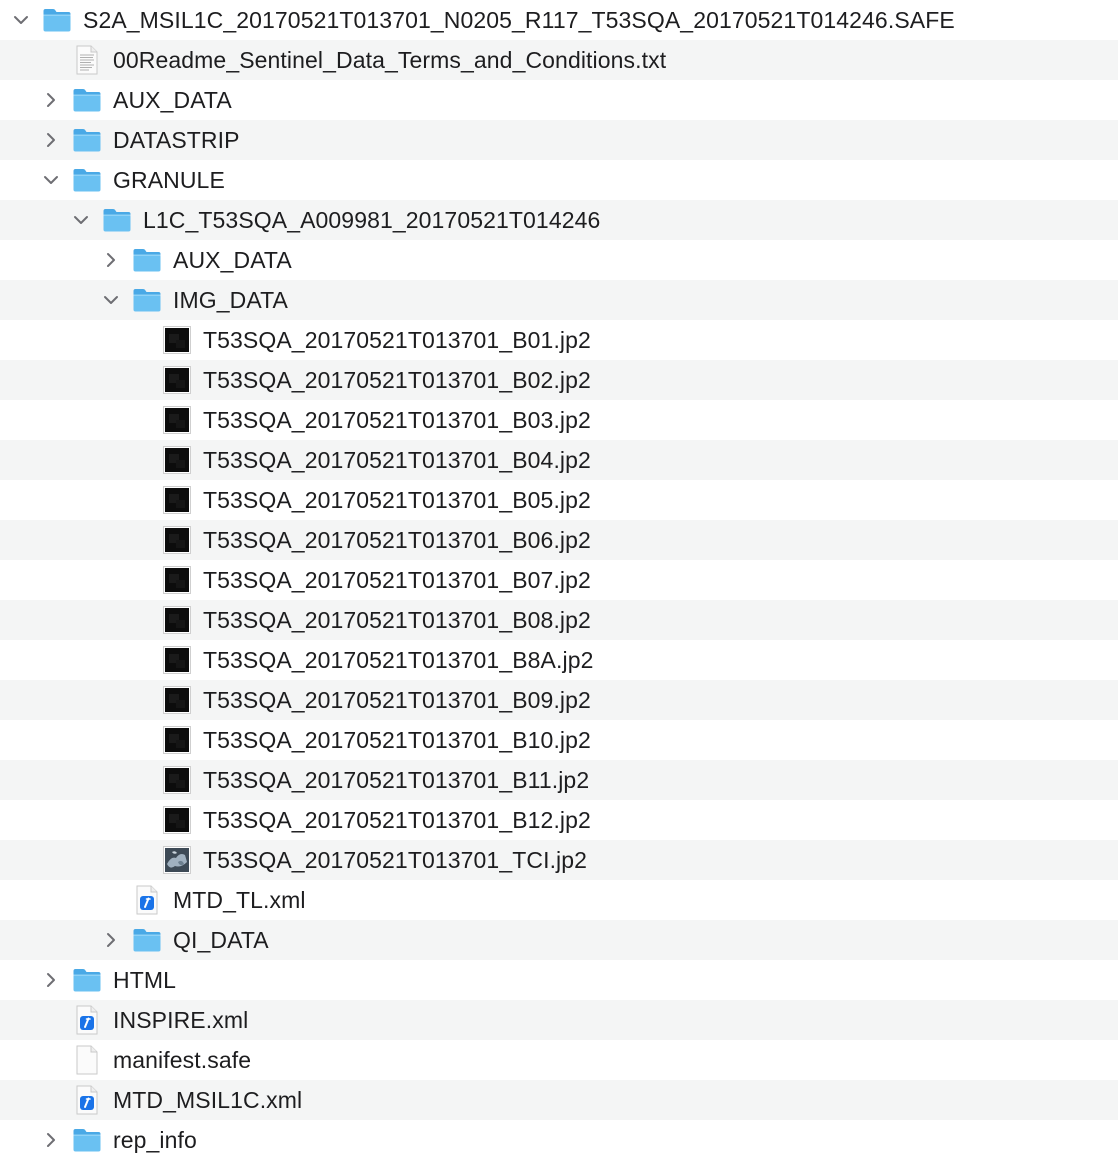 The height and width of the screenshot is (1162, 1118). Describe the element at coordinates (559, 940) in the screenshot. I see `tree-row-qi-data: QI_DATA` at that location.